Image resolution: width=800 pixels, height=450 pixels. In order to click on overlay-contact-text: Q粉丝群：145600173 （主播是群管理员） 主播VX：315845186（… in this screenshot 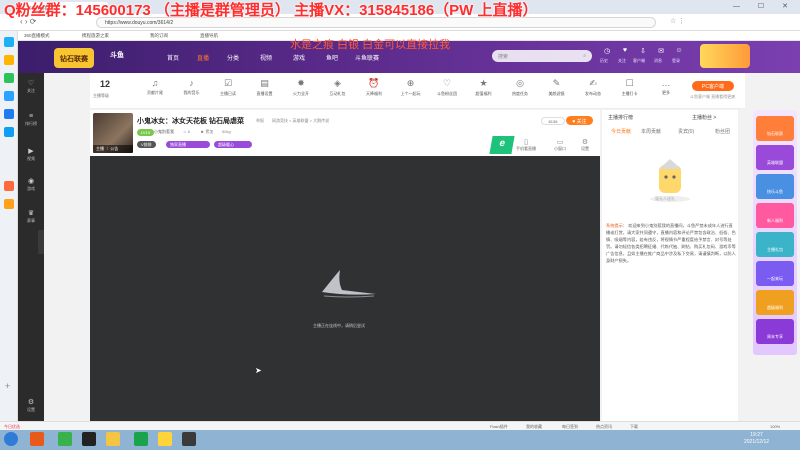, I will do `click(271, 10)`.